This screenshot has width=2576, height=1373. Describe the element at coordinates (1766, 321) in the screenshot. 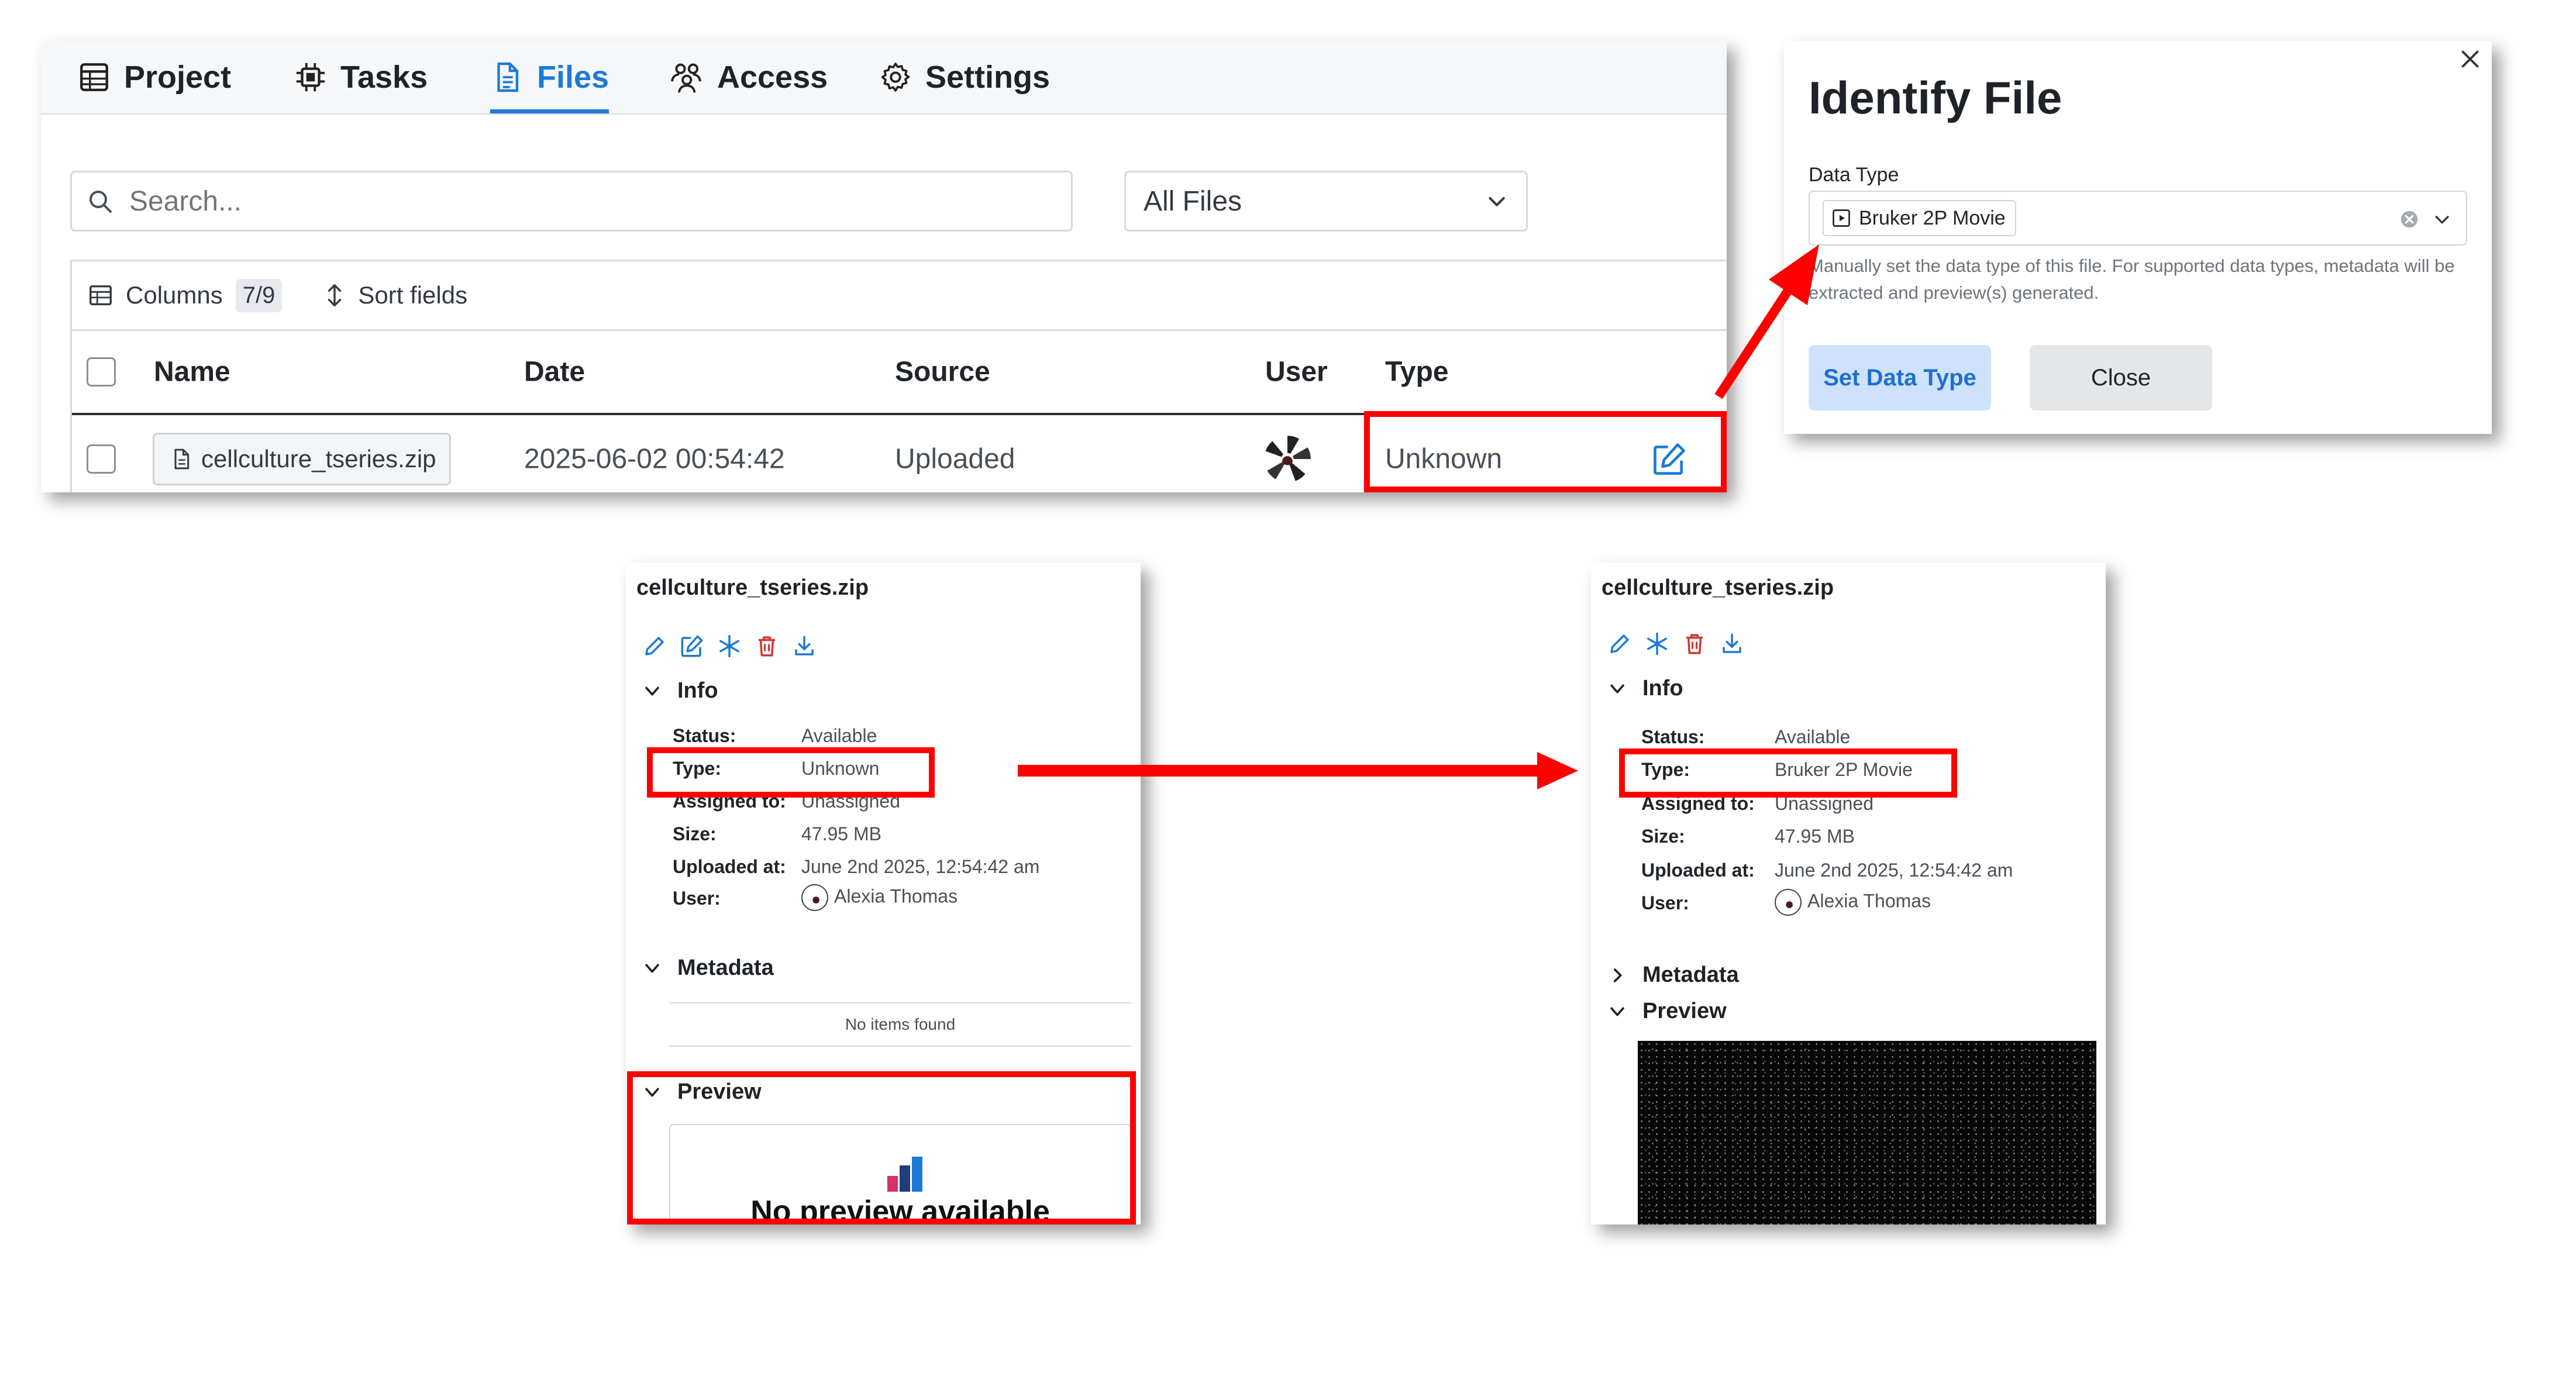

I see `arrow-to-dialog` at that location.